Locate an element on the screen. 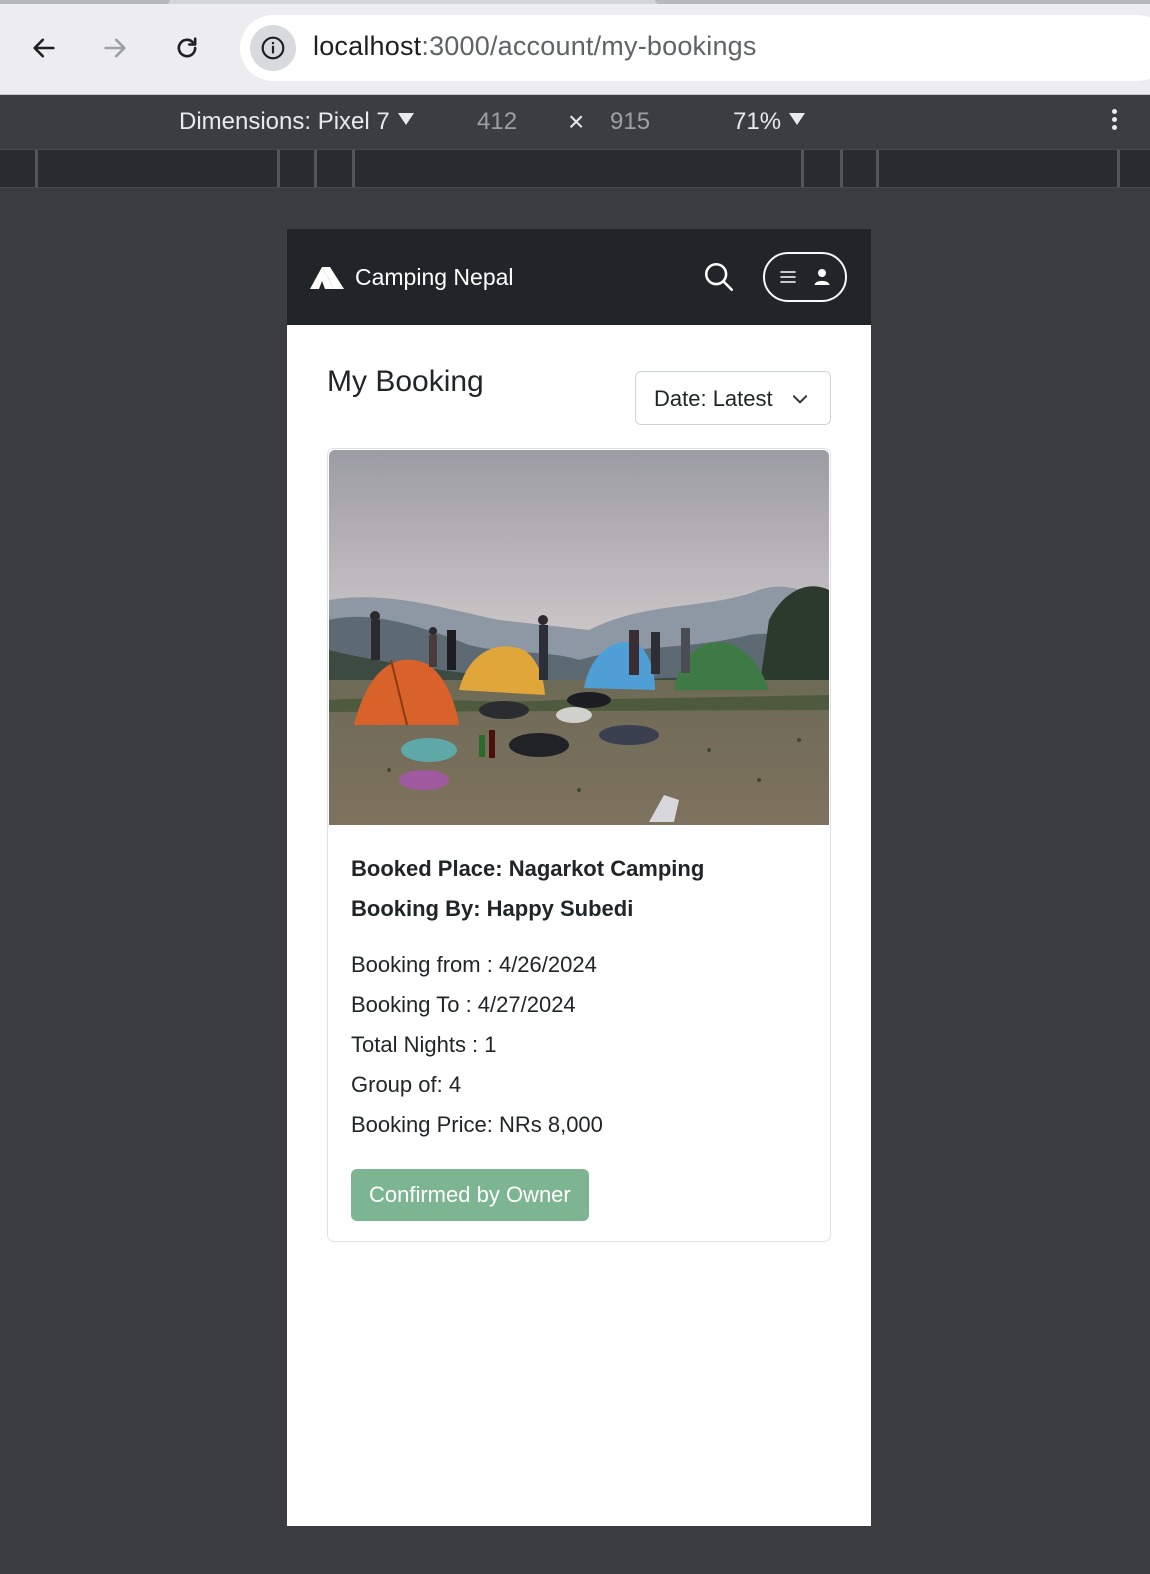 This screenshot has height=1574, width=1150. brand-link: Camping Nepal is located at coordinates (411, 277).